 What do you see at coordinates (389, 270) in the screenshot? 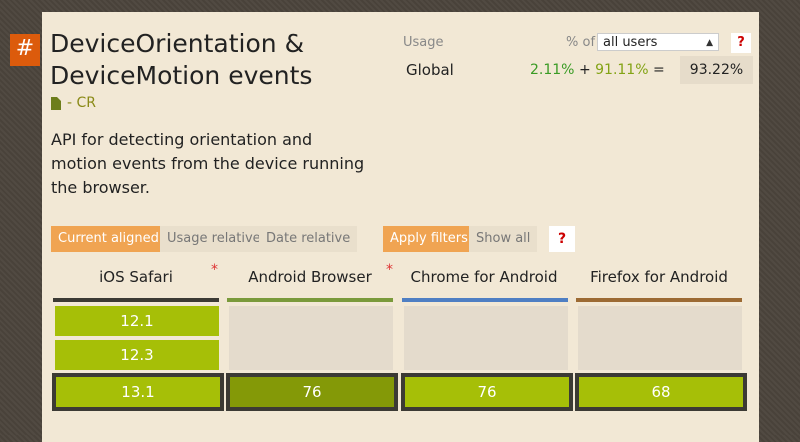
I see `android-browser-note-marker: *` at bounding box center [389, 270].